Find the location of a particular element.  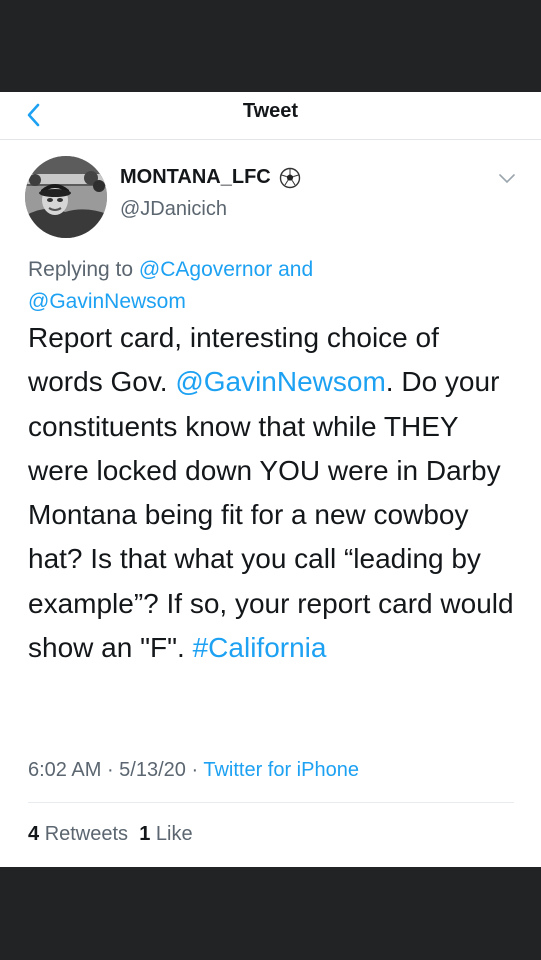

tweet-meta: 6:02 AM · 5/13/20 · Twitter for iPhone is located at coordinates (193, 770).